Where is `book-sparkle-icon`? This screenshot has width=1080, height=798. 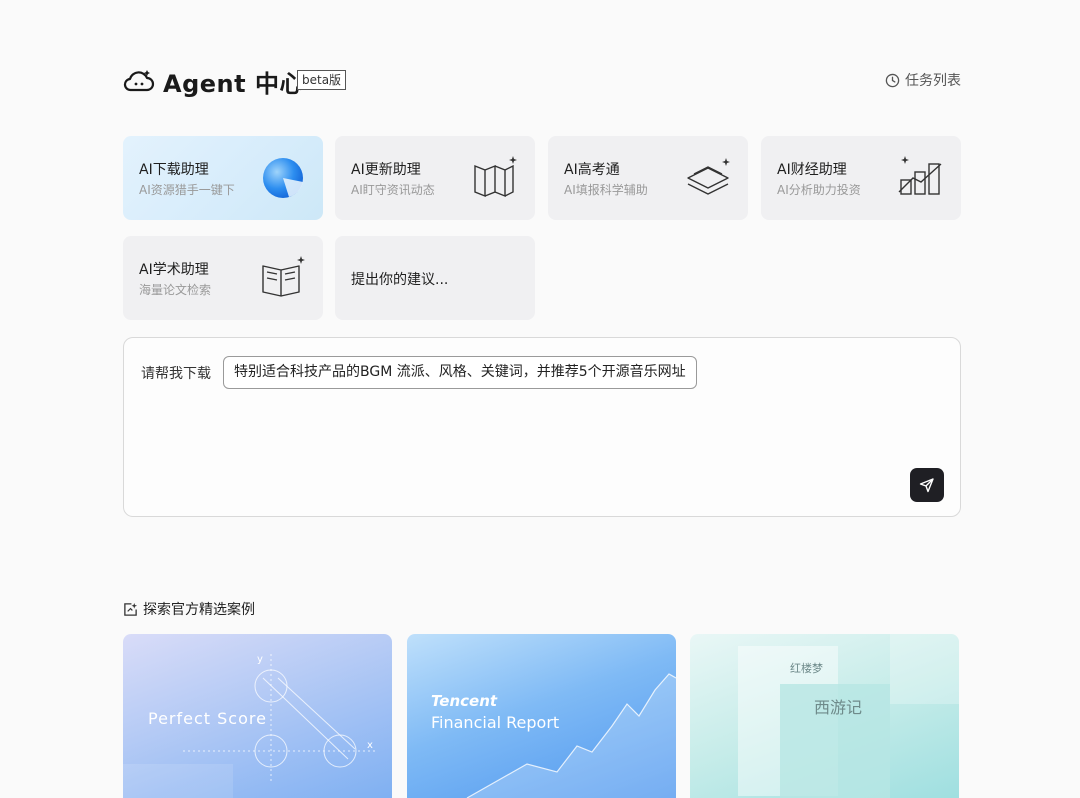
book-sparkle-icon is located at coordinates (283, 276).